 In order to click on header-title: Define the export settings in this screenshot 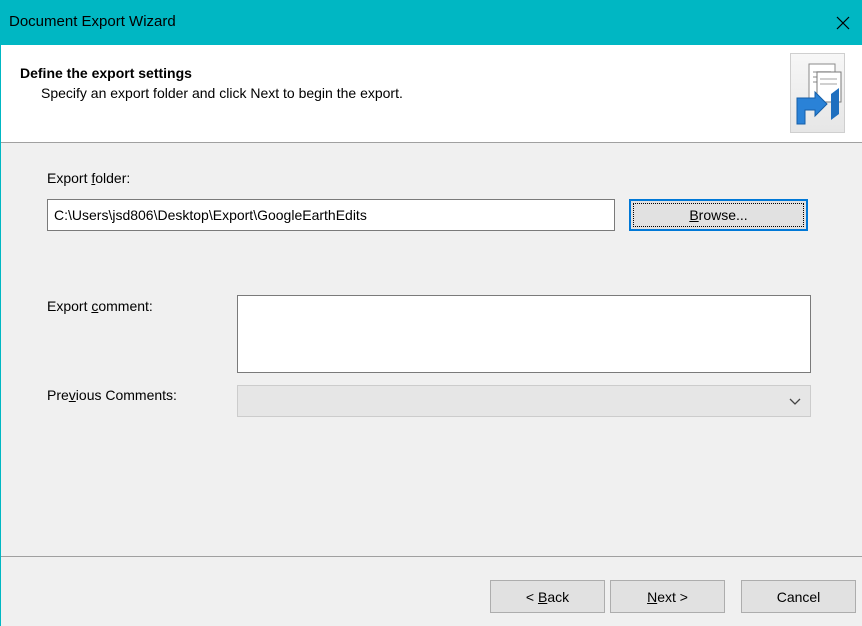, I will do `click(106, 73)`.